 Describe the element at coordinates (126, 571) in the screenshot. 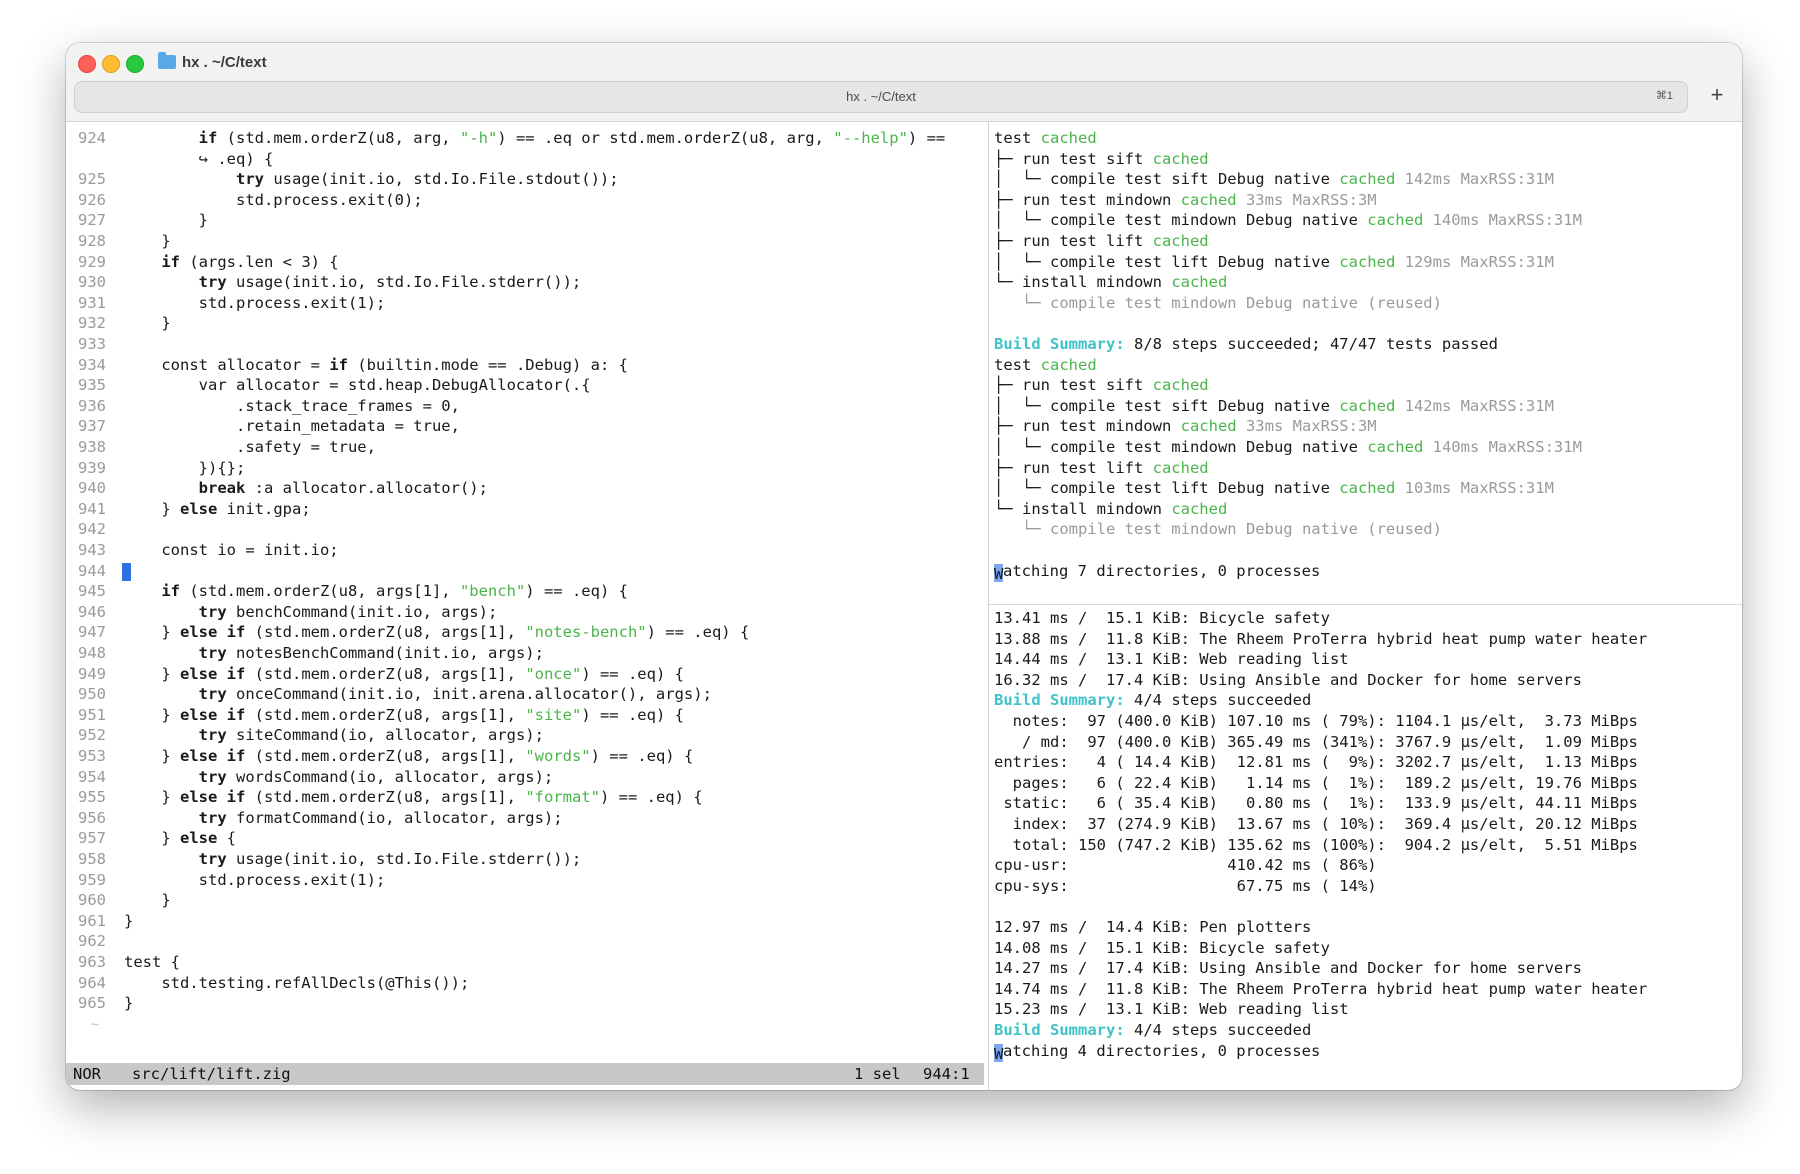

I see `text-cursor` at that location.